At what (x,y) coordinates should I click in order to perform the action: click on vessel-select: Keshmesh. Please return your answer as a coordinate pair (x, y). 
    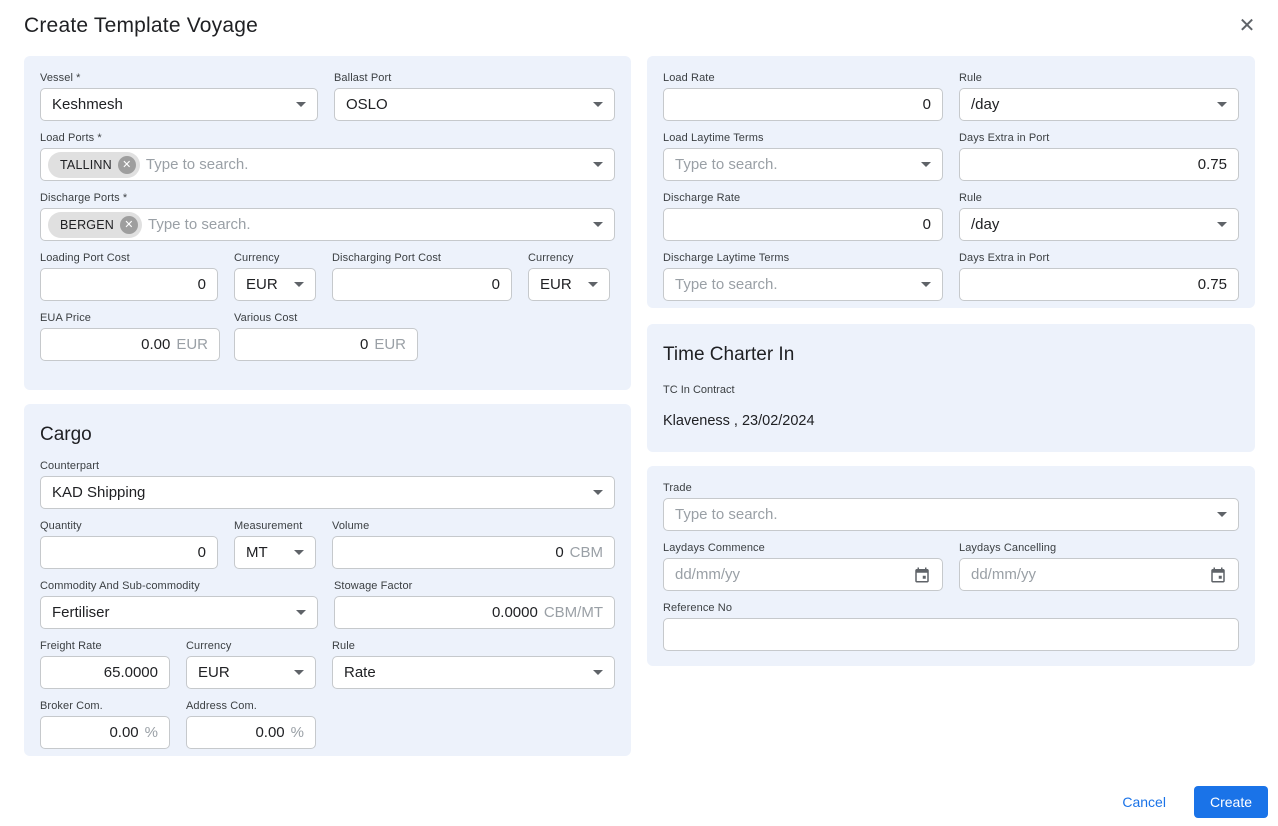
    Looking at the image, I should click on (179, 104).